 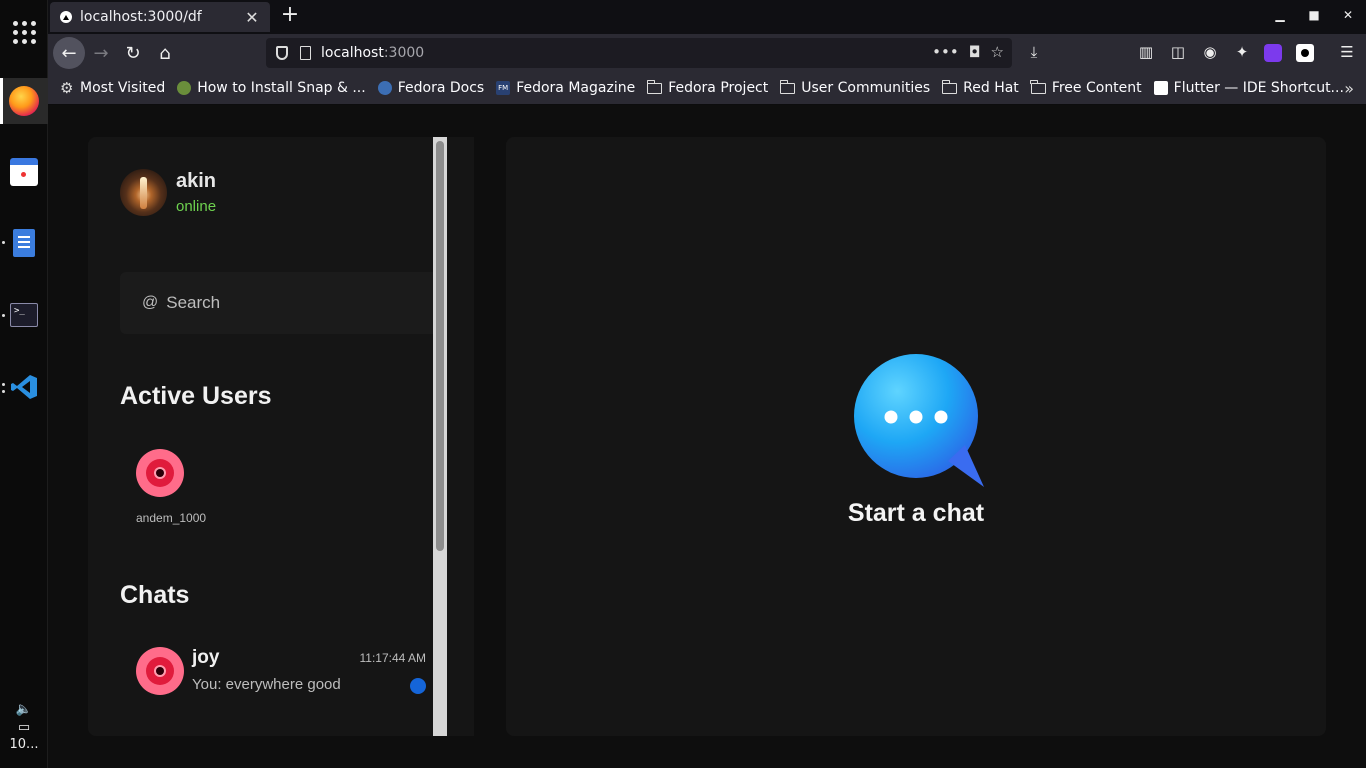 I want to click on maximize-button: ■, so click(x=1314, y=15).